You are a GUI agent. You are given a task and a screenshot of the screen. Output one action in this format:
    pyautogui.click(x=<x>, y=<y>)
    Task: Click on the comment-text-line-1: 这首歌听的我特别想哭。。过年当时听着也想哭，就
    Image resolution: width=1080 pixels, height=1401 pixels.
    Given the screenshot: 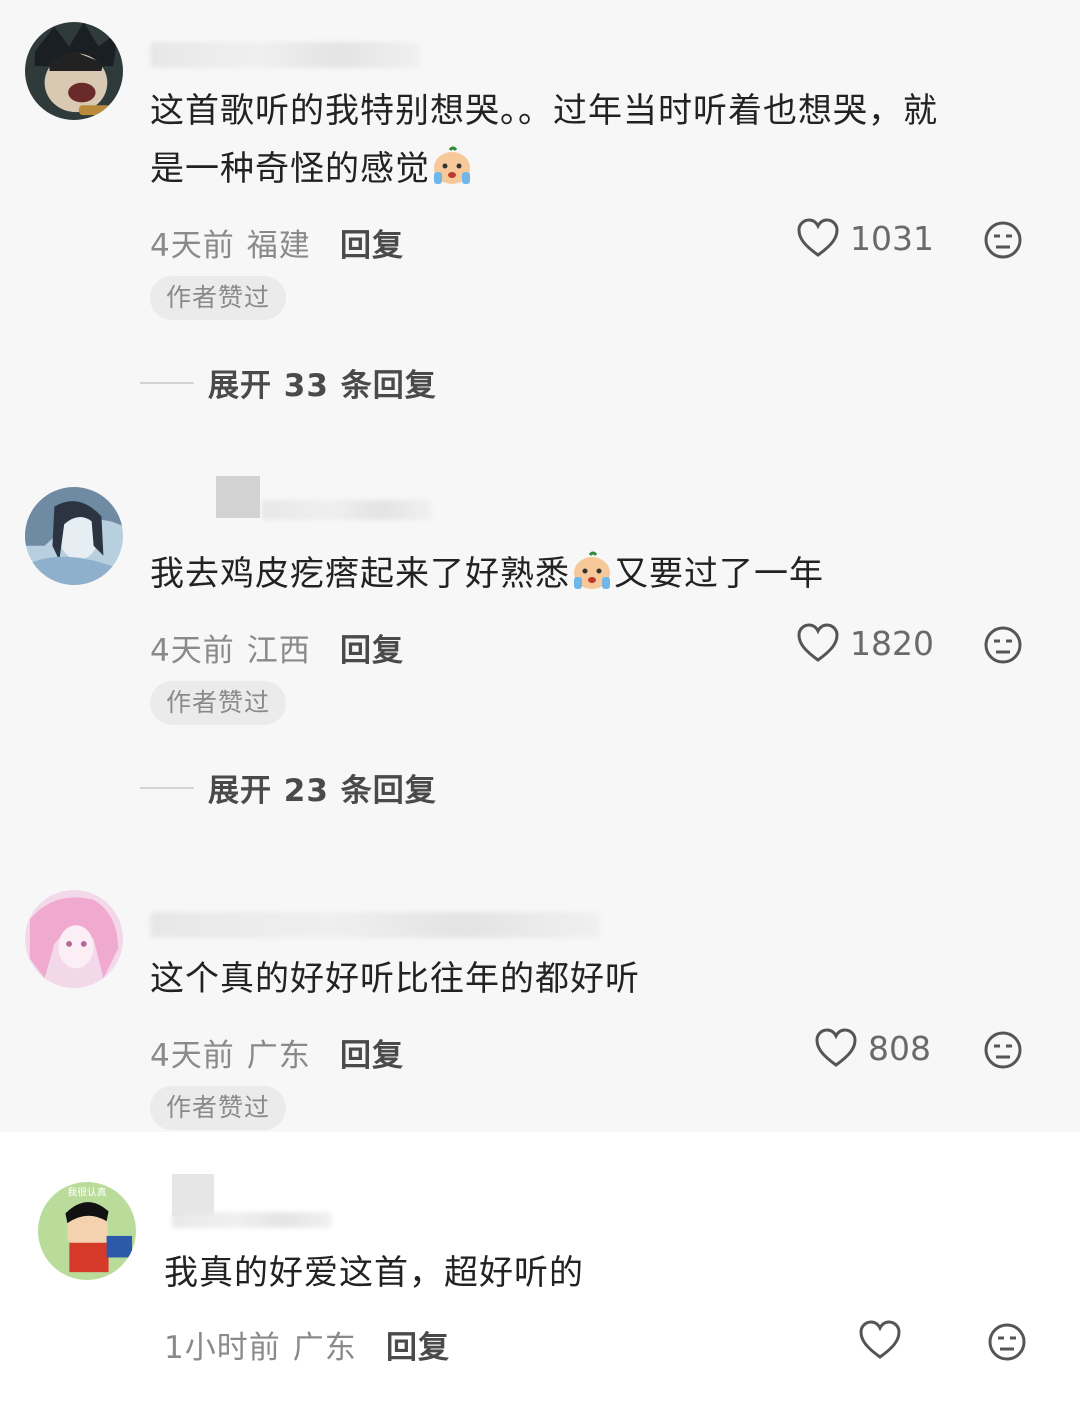 What is the action you would take?
    pyautogui.click(x=544, y=111)
    